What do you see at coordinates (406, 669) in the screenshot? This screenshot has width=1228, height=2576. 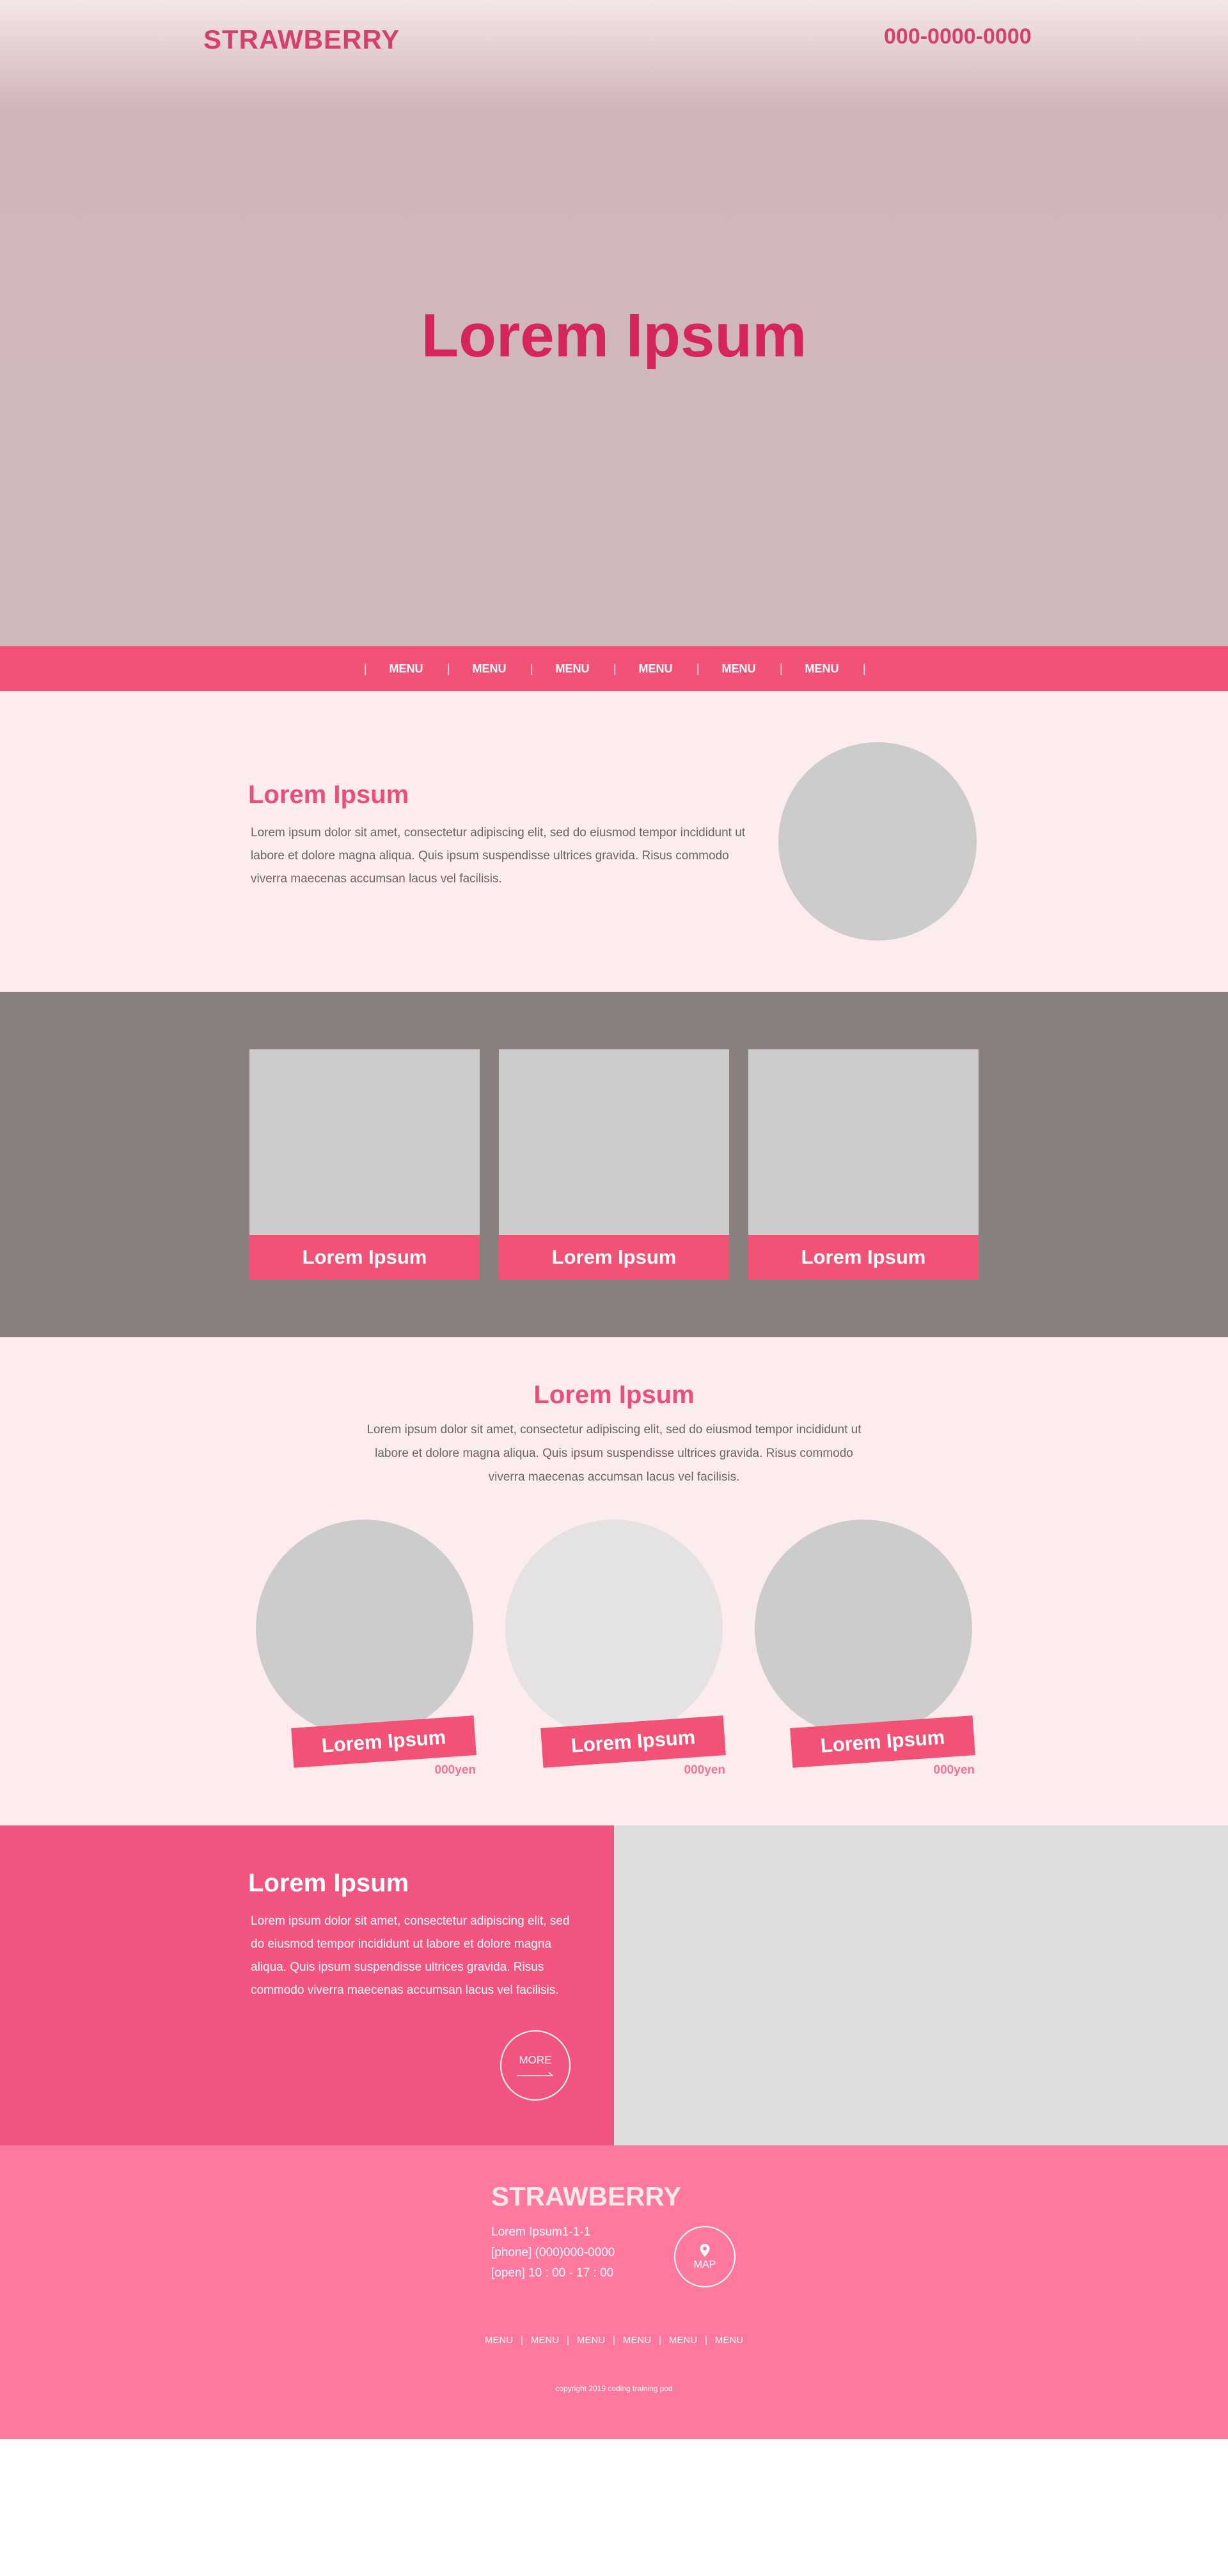 I see `nav-item-1: MENU` at bounding box center [406, 669].